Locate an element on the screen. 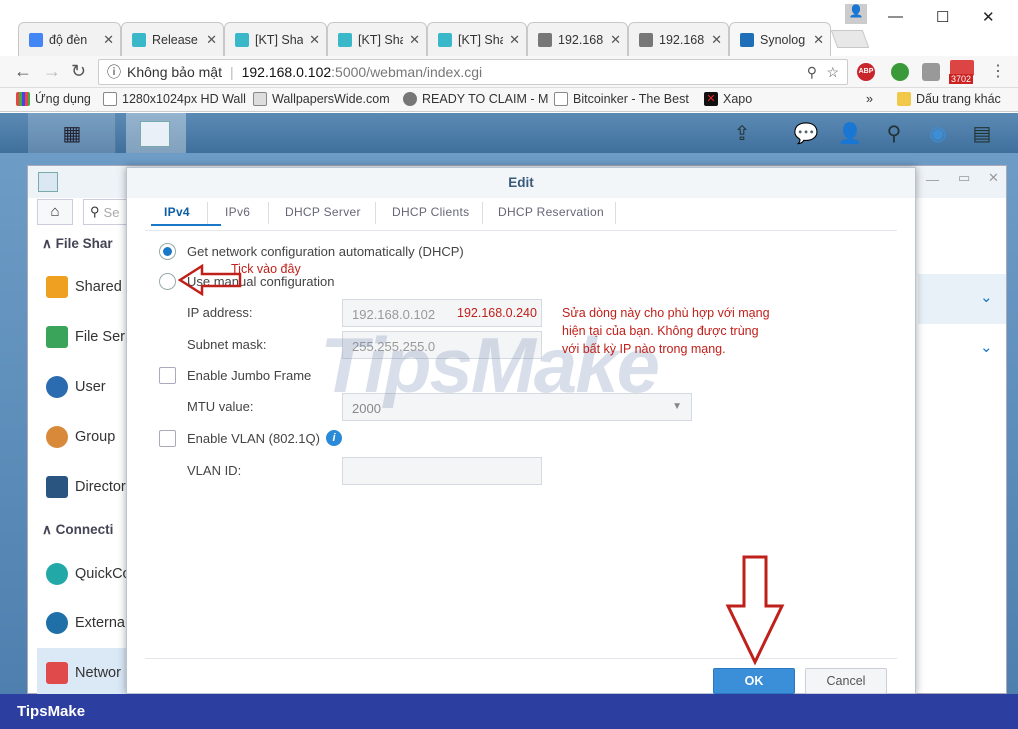 The image size is (1018, 729). profile-icon: 👤 is located at coordinates (856, 14).